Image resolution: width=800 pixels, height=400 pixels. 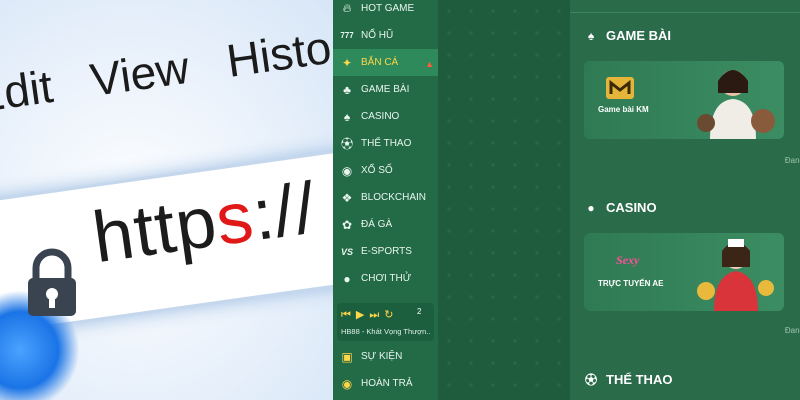 What do you see at coordinates (377, 170) in the screenshot?
I see `sidebar-item-label: XỔ SỐ` at bounding box center [377, 170].